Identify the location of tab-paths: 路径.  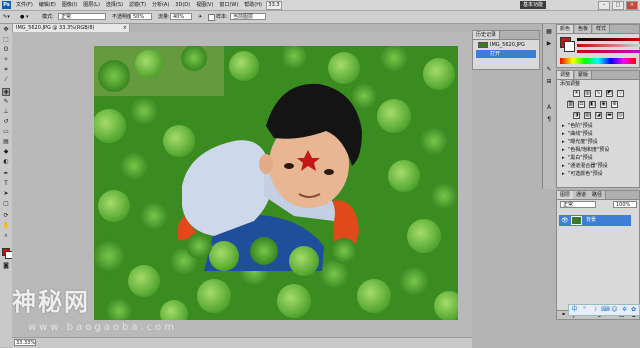
(598, 195).